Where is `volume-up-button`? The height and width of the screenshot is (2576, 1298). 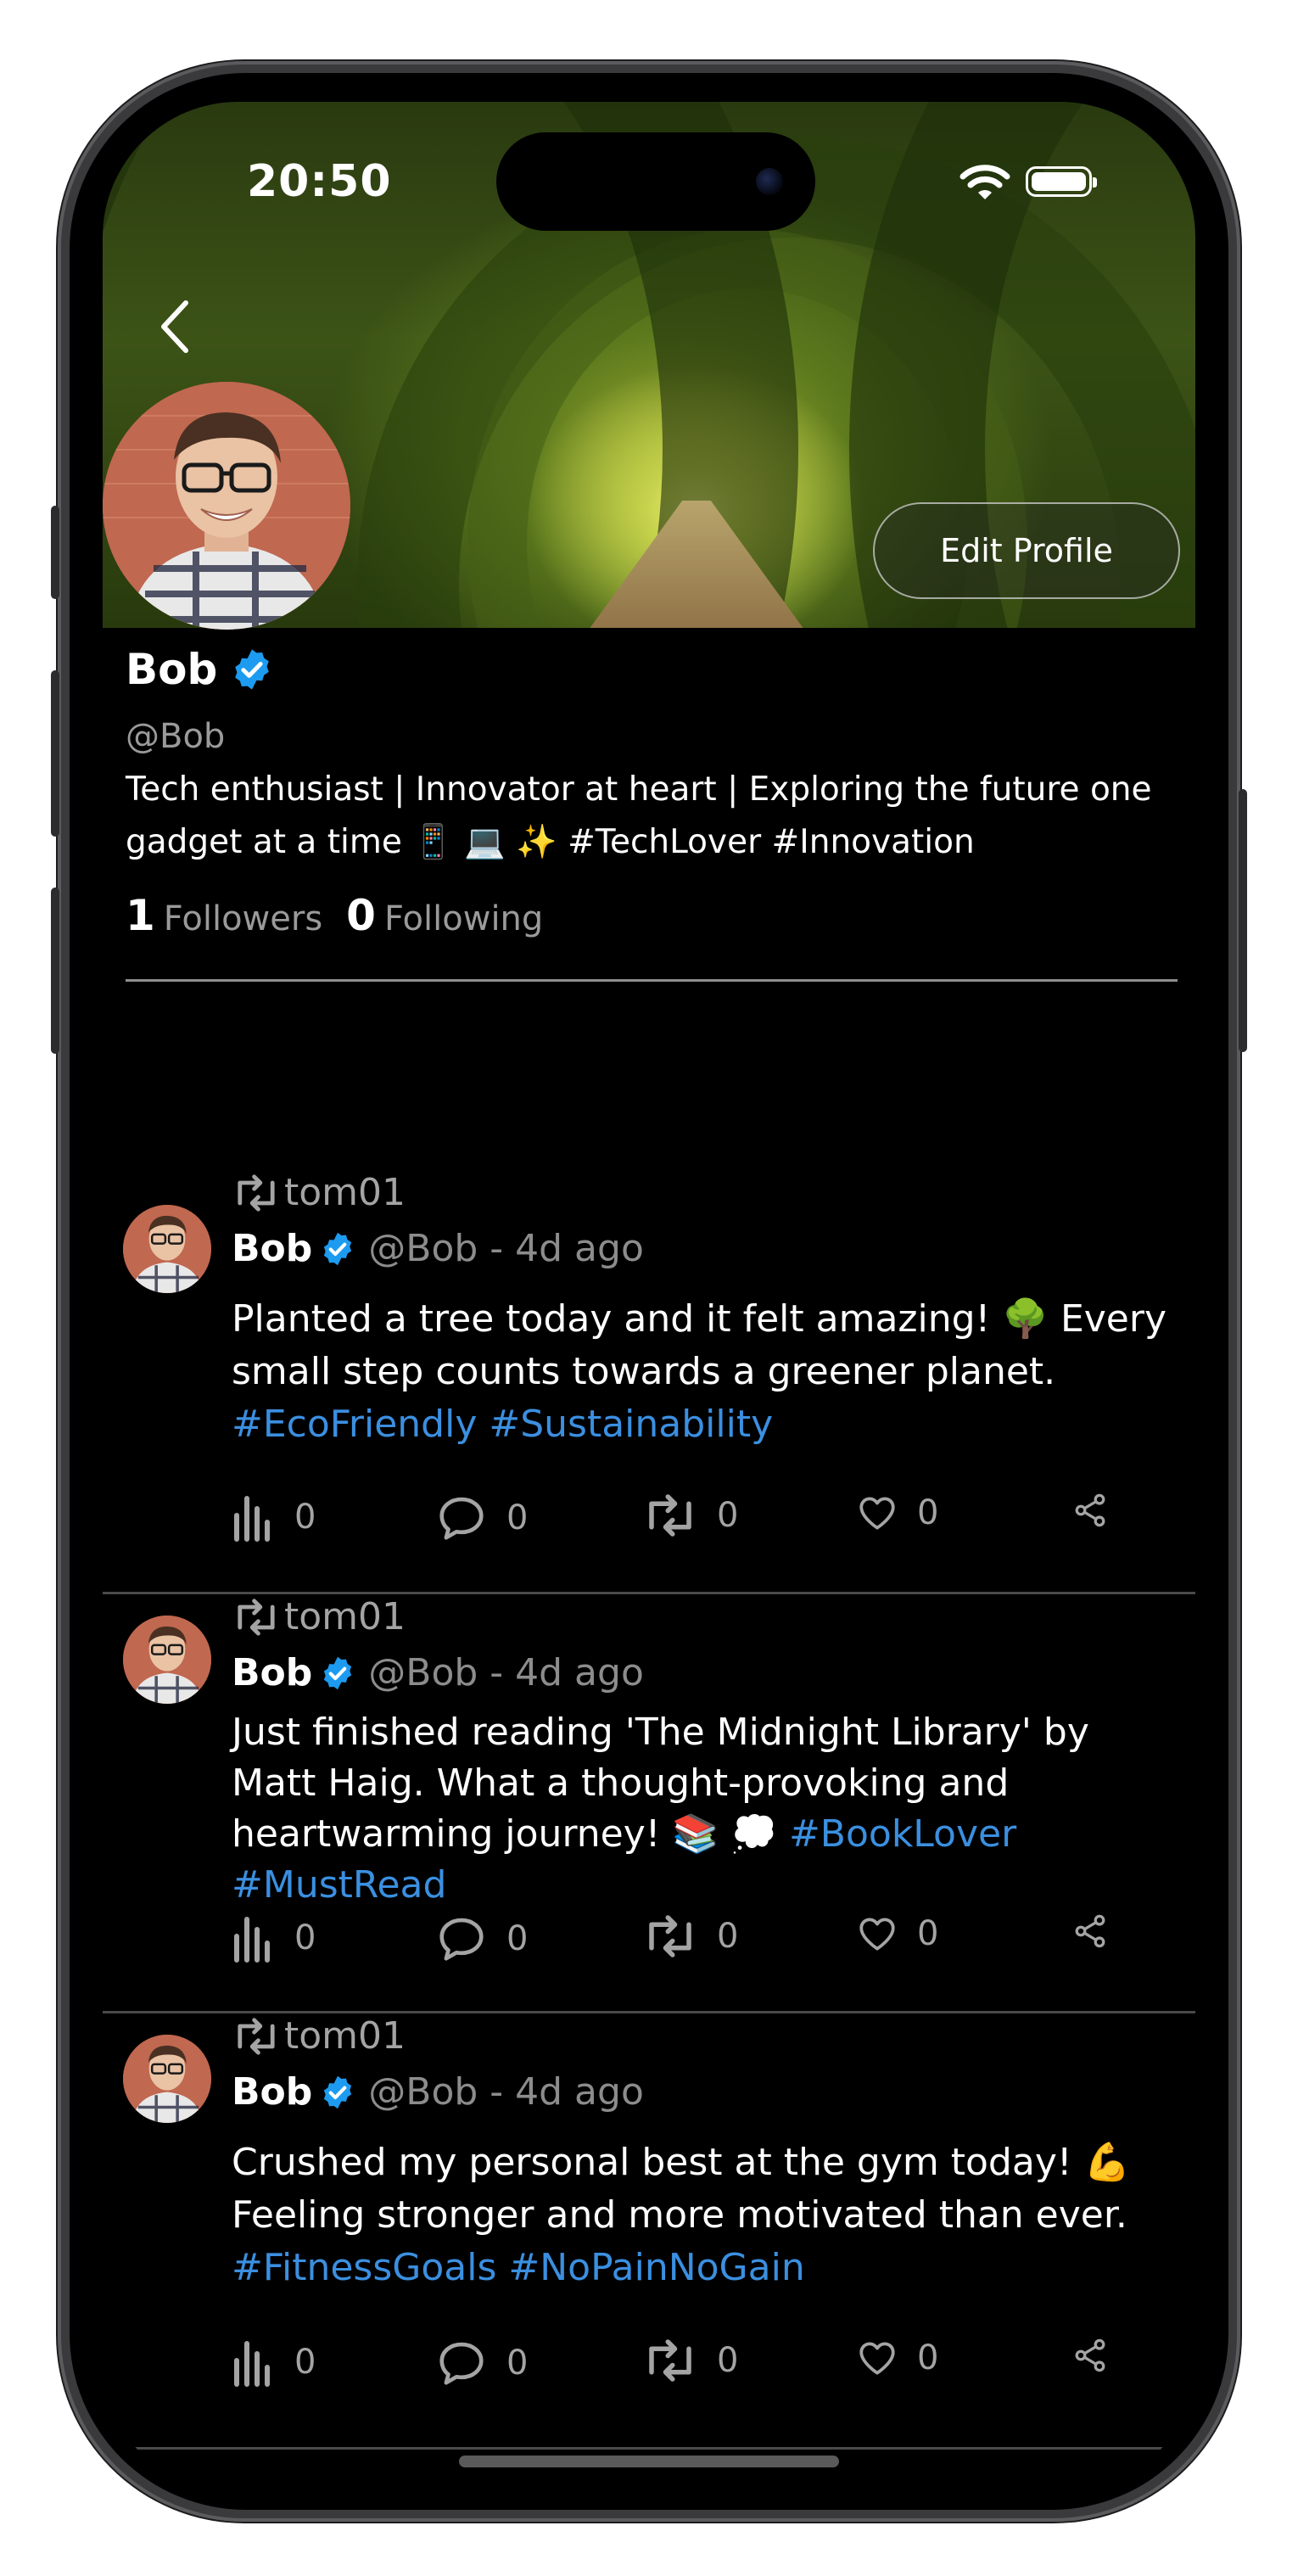 volume-up-button is located at coordinates (55, 753).